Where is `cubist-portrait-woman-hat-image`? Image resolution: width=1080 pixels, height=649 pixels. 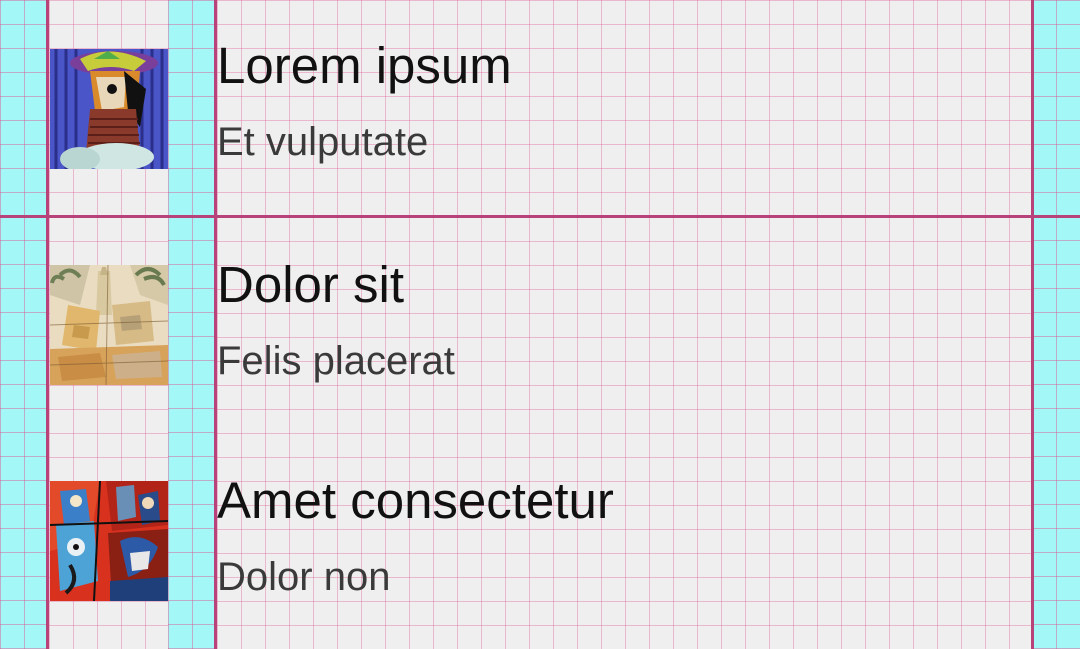
cubist-portrait-woman-hat-image is located at coordinates (109, 109).